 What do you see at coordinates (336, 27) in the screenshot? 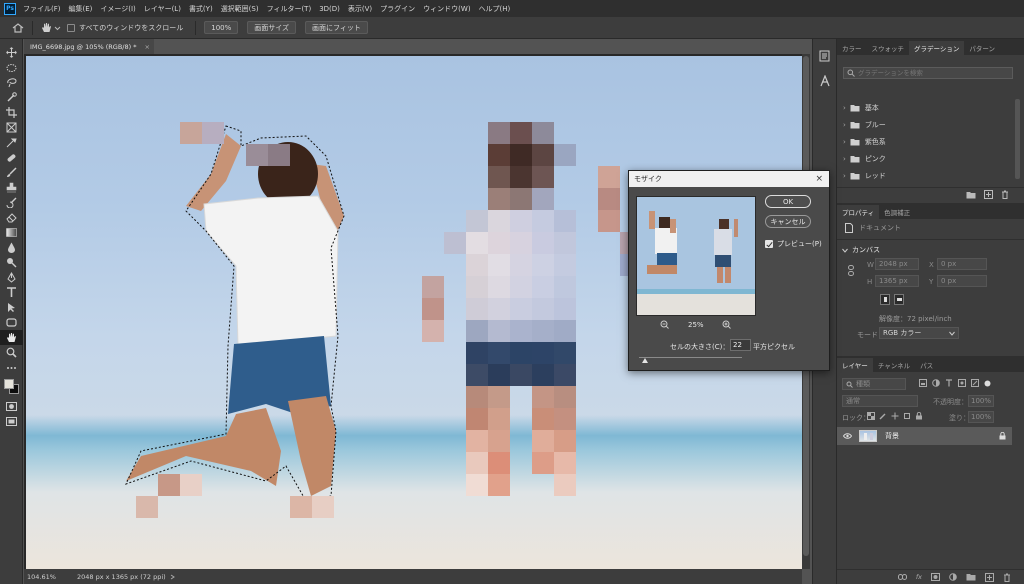
I see `fit-screen-button: 画面にフィット` at bounding box center [336, 27].